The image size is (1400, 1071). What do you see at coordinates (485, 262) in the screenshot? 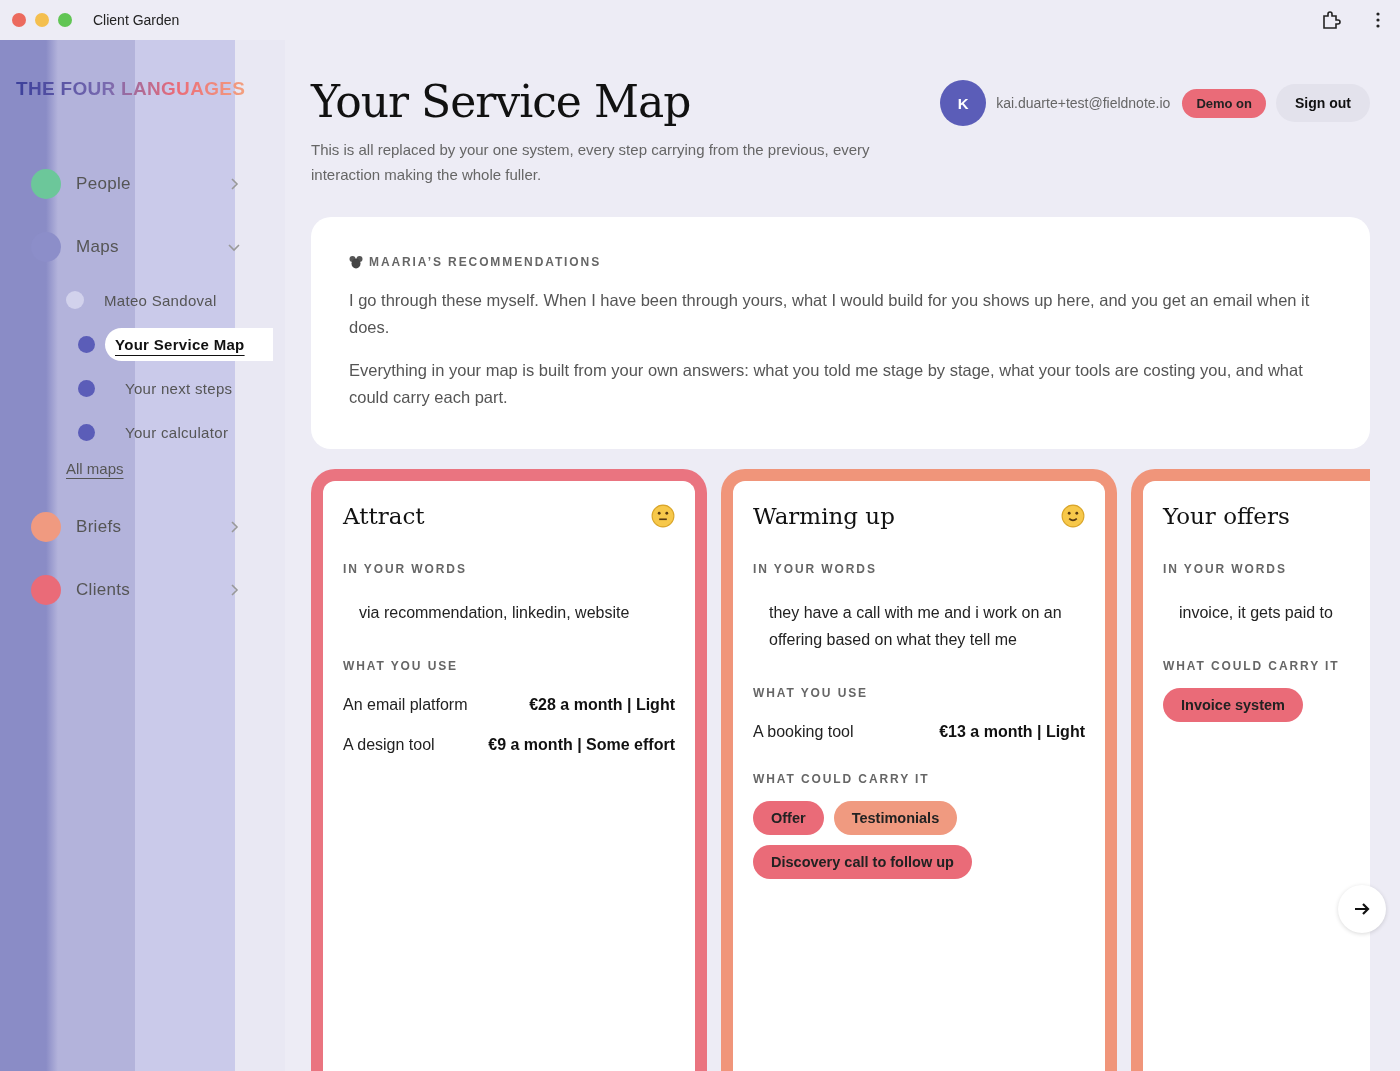
I see `recommendations-heading: MAARIA’S RECOMMENDATIONS` at bounding box center [485, 262].